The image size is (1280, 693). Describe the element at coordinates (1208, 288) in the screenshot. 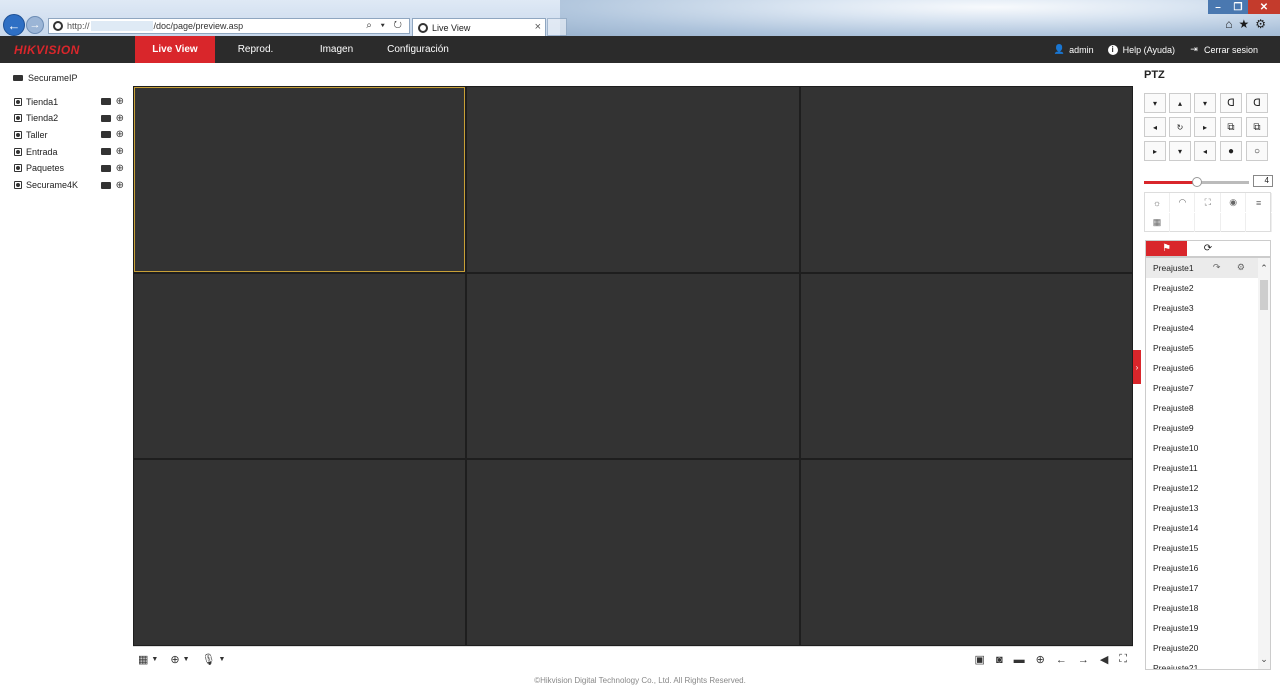

I see `preset-item: Preajuste2` at that location.